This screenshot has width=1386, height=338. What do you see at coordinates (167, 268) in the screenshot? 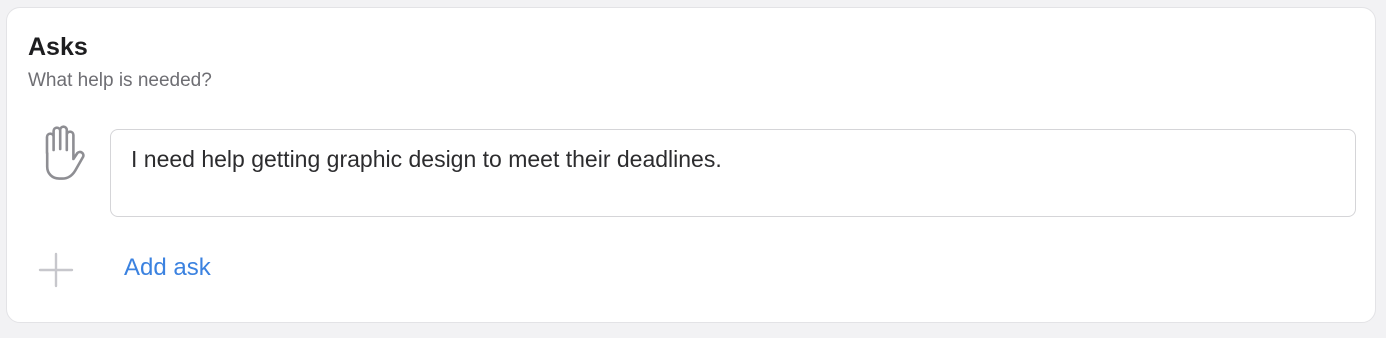
I see `add-ask-link: Add ask` at bounding box center [167, 268].